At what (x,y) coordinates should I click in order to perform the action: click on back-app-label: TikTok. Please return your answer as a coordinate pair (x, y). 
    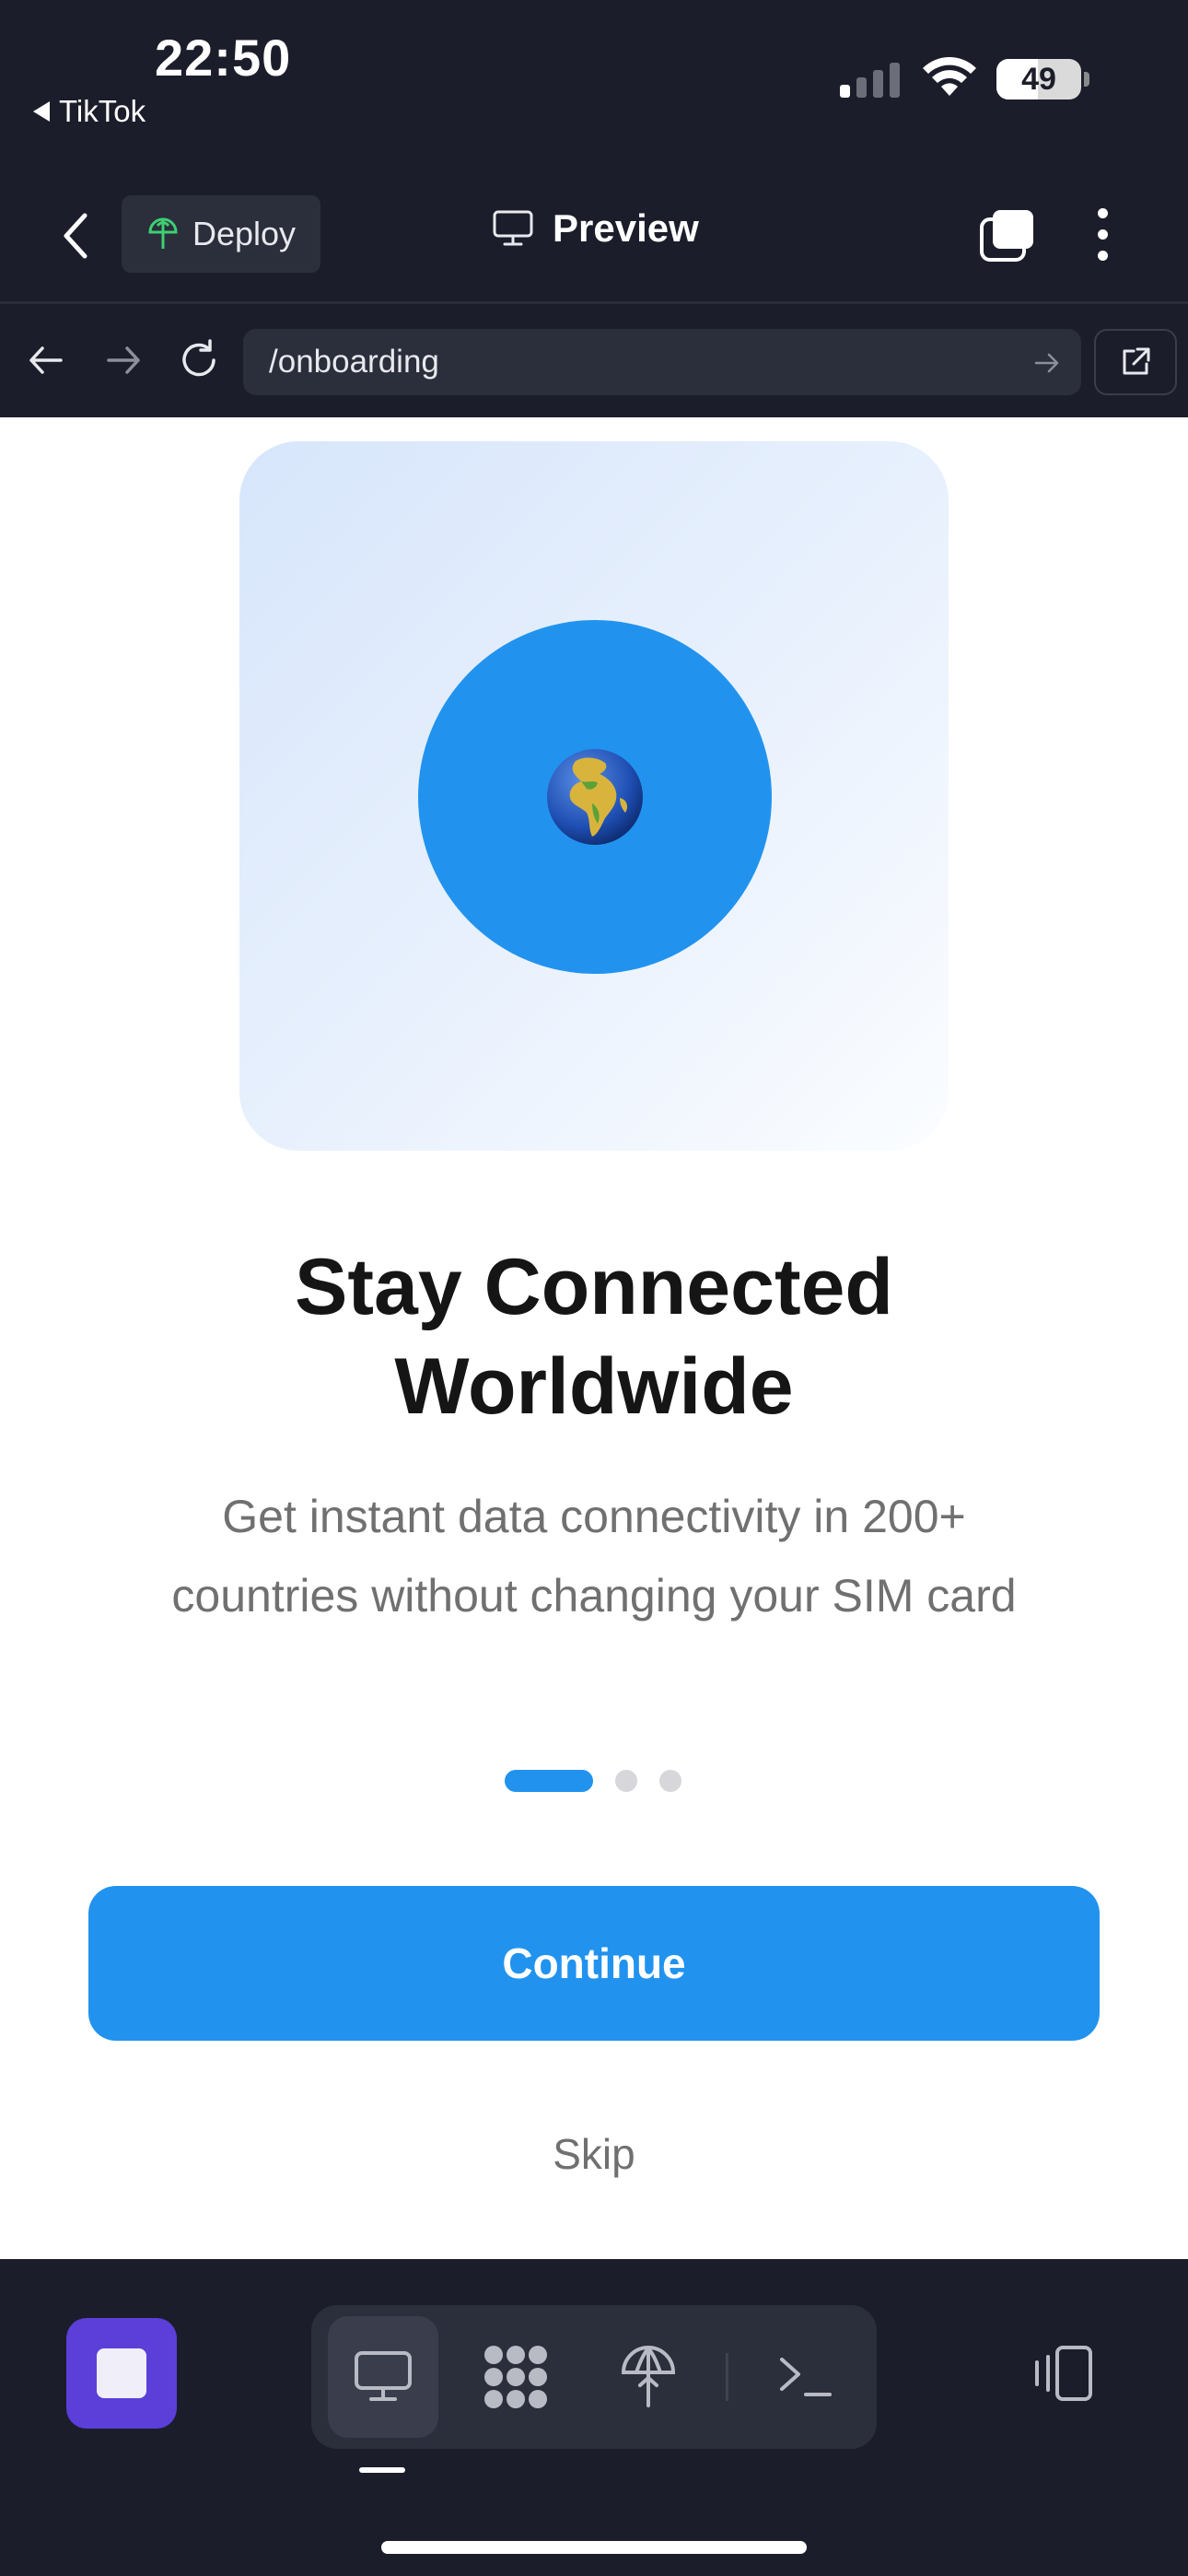
    Looking at the image, I should click on (102, 111).